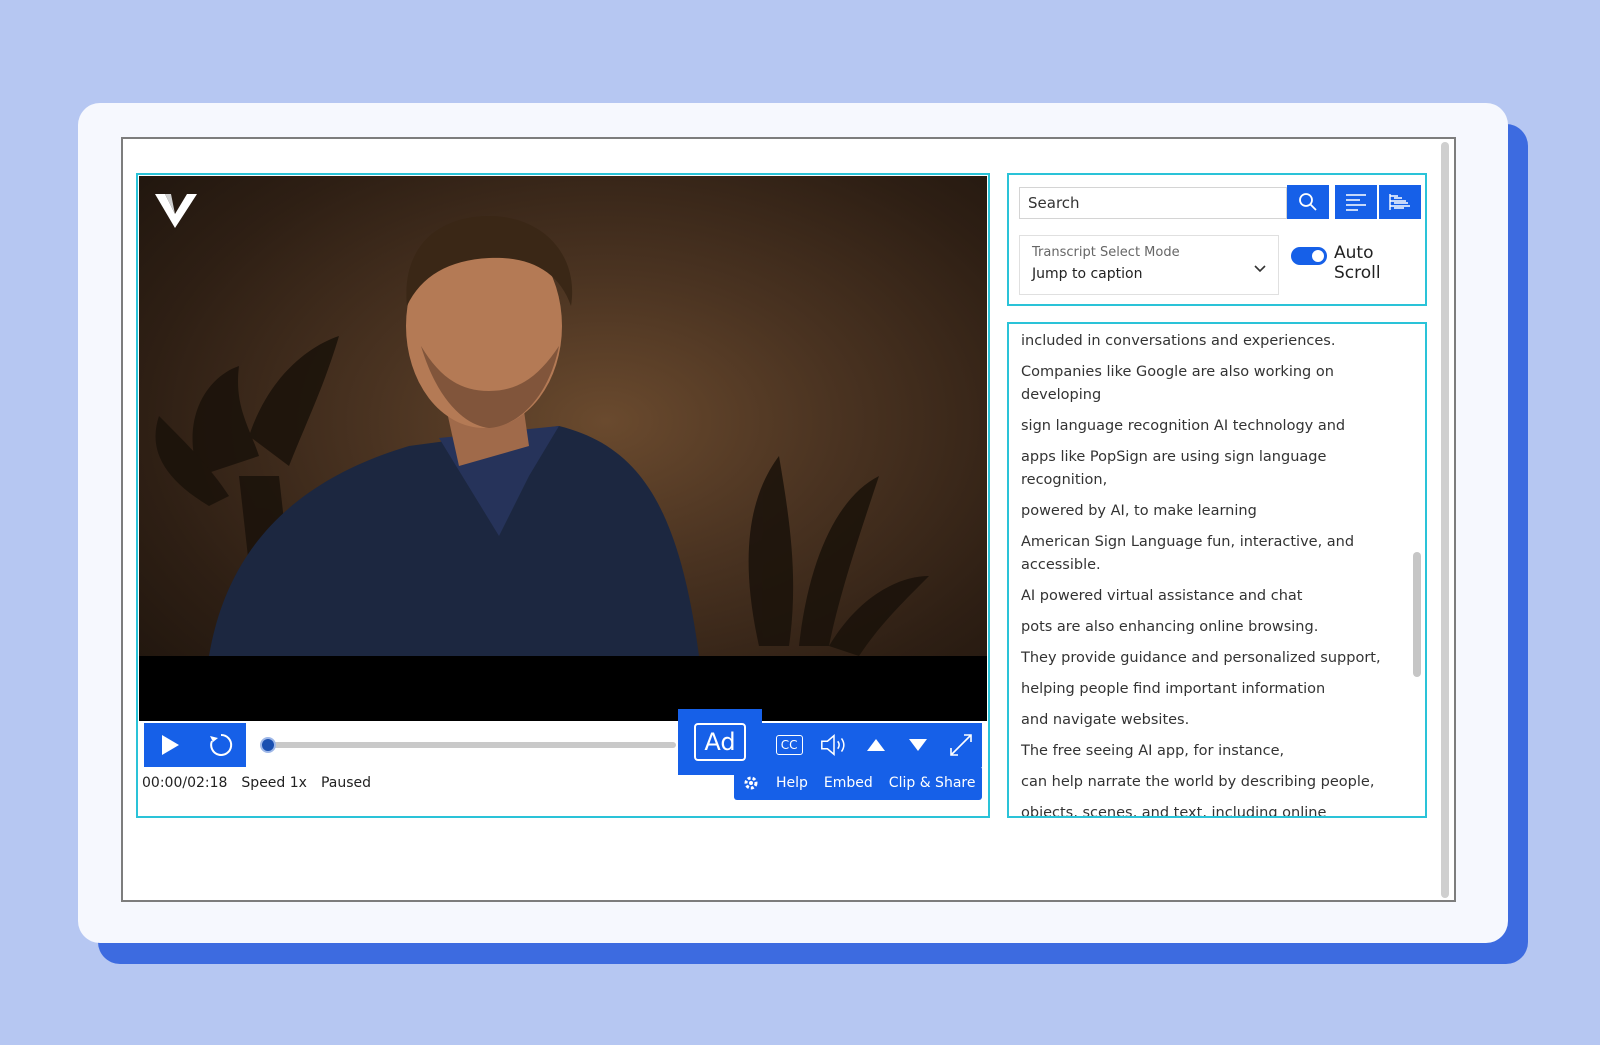  Describe the element at coordinates (470, 745) in the screenshot. I see `progress-bar` at that location.